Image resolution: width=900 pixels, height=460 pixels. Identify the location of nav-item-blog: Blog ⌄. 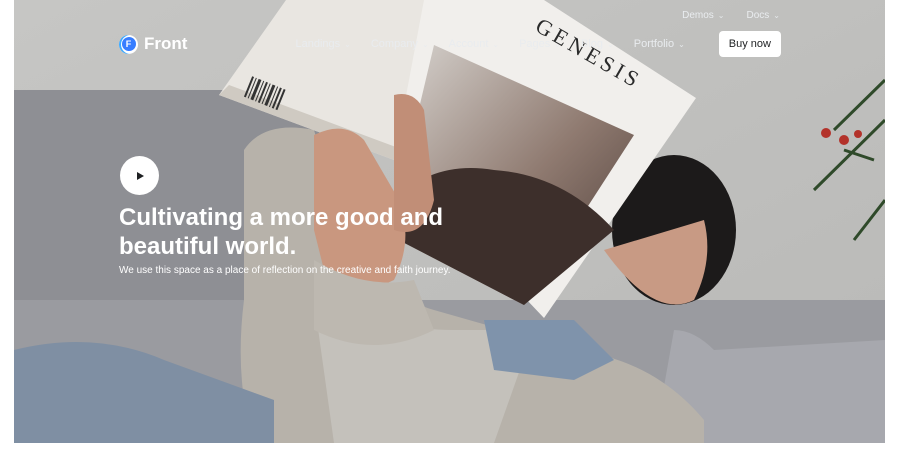
(597, 44).